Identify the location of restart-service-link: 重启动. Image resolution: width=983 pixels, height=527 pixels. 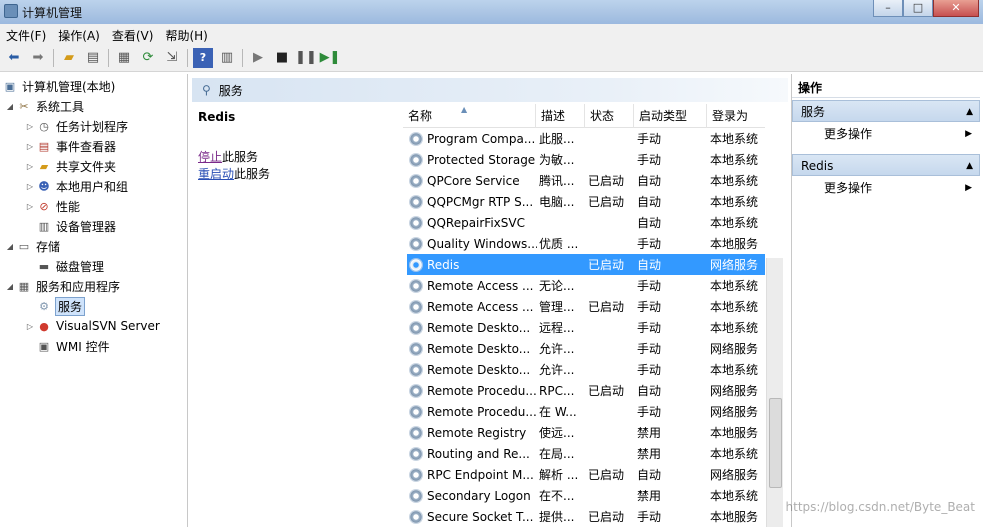
(216, 174).